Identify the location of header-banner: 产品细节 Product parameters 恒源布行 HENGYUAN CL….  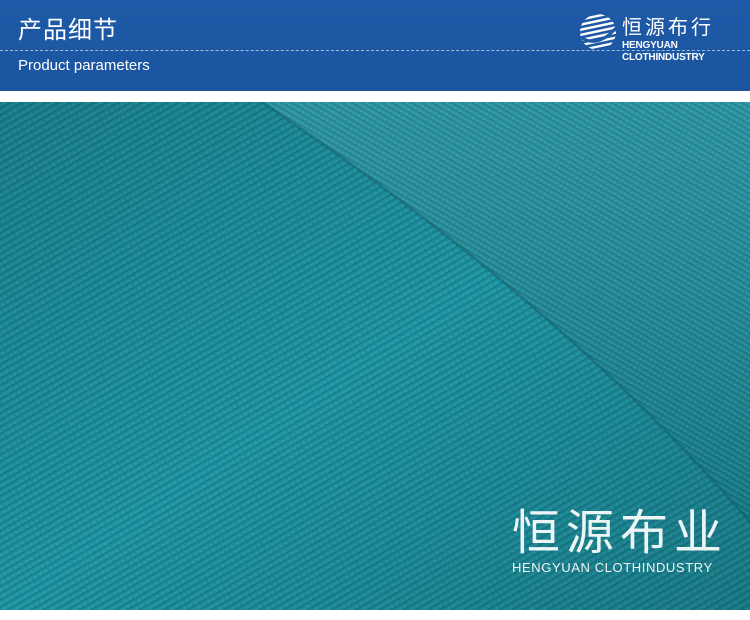
(375, 45).